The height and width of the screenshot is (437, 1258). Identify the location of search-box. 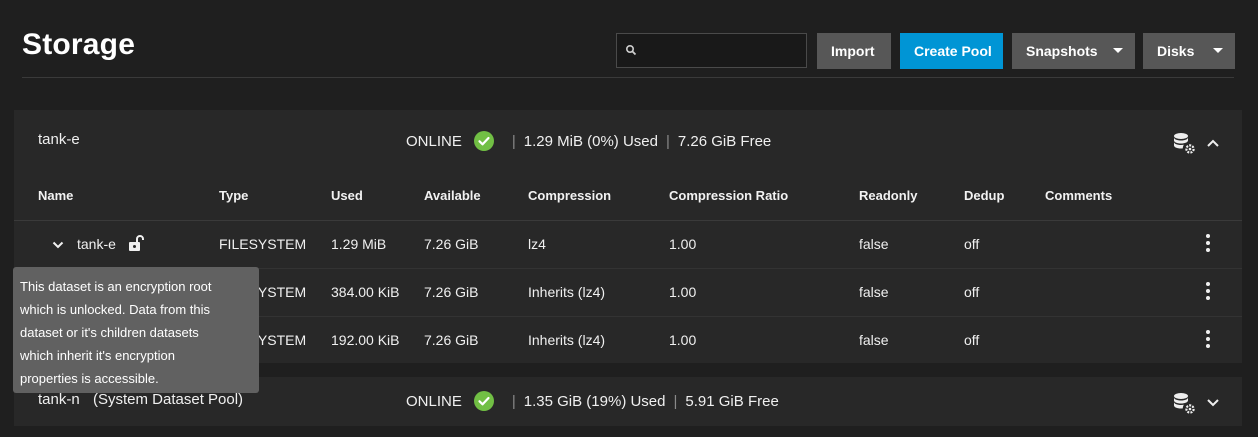
(711, 51).